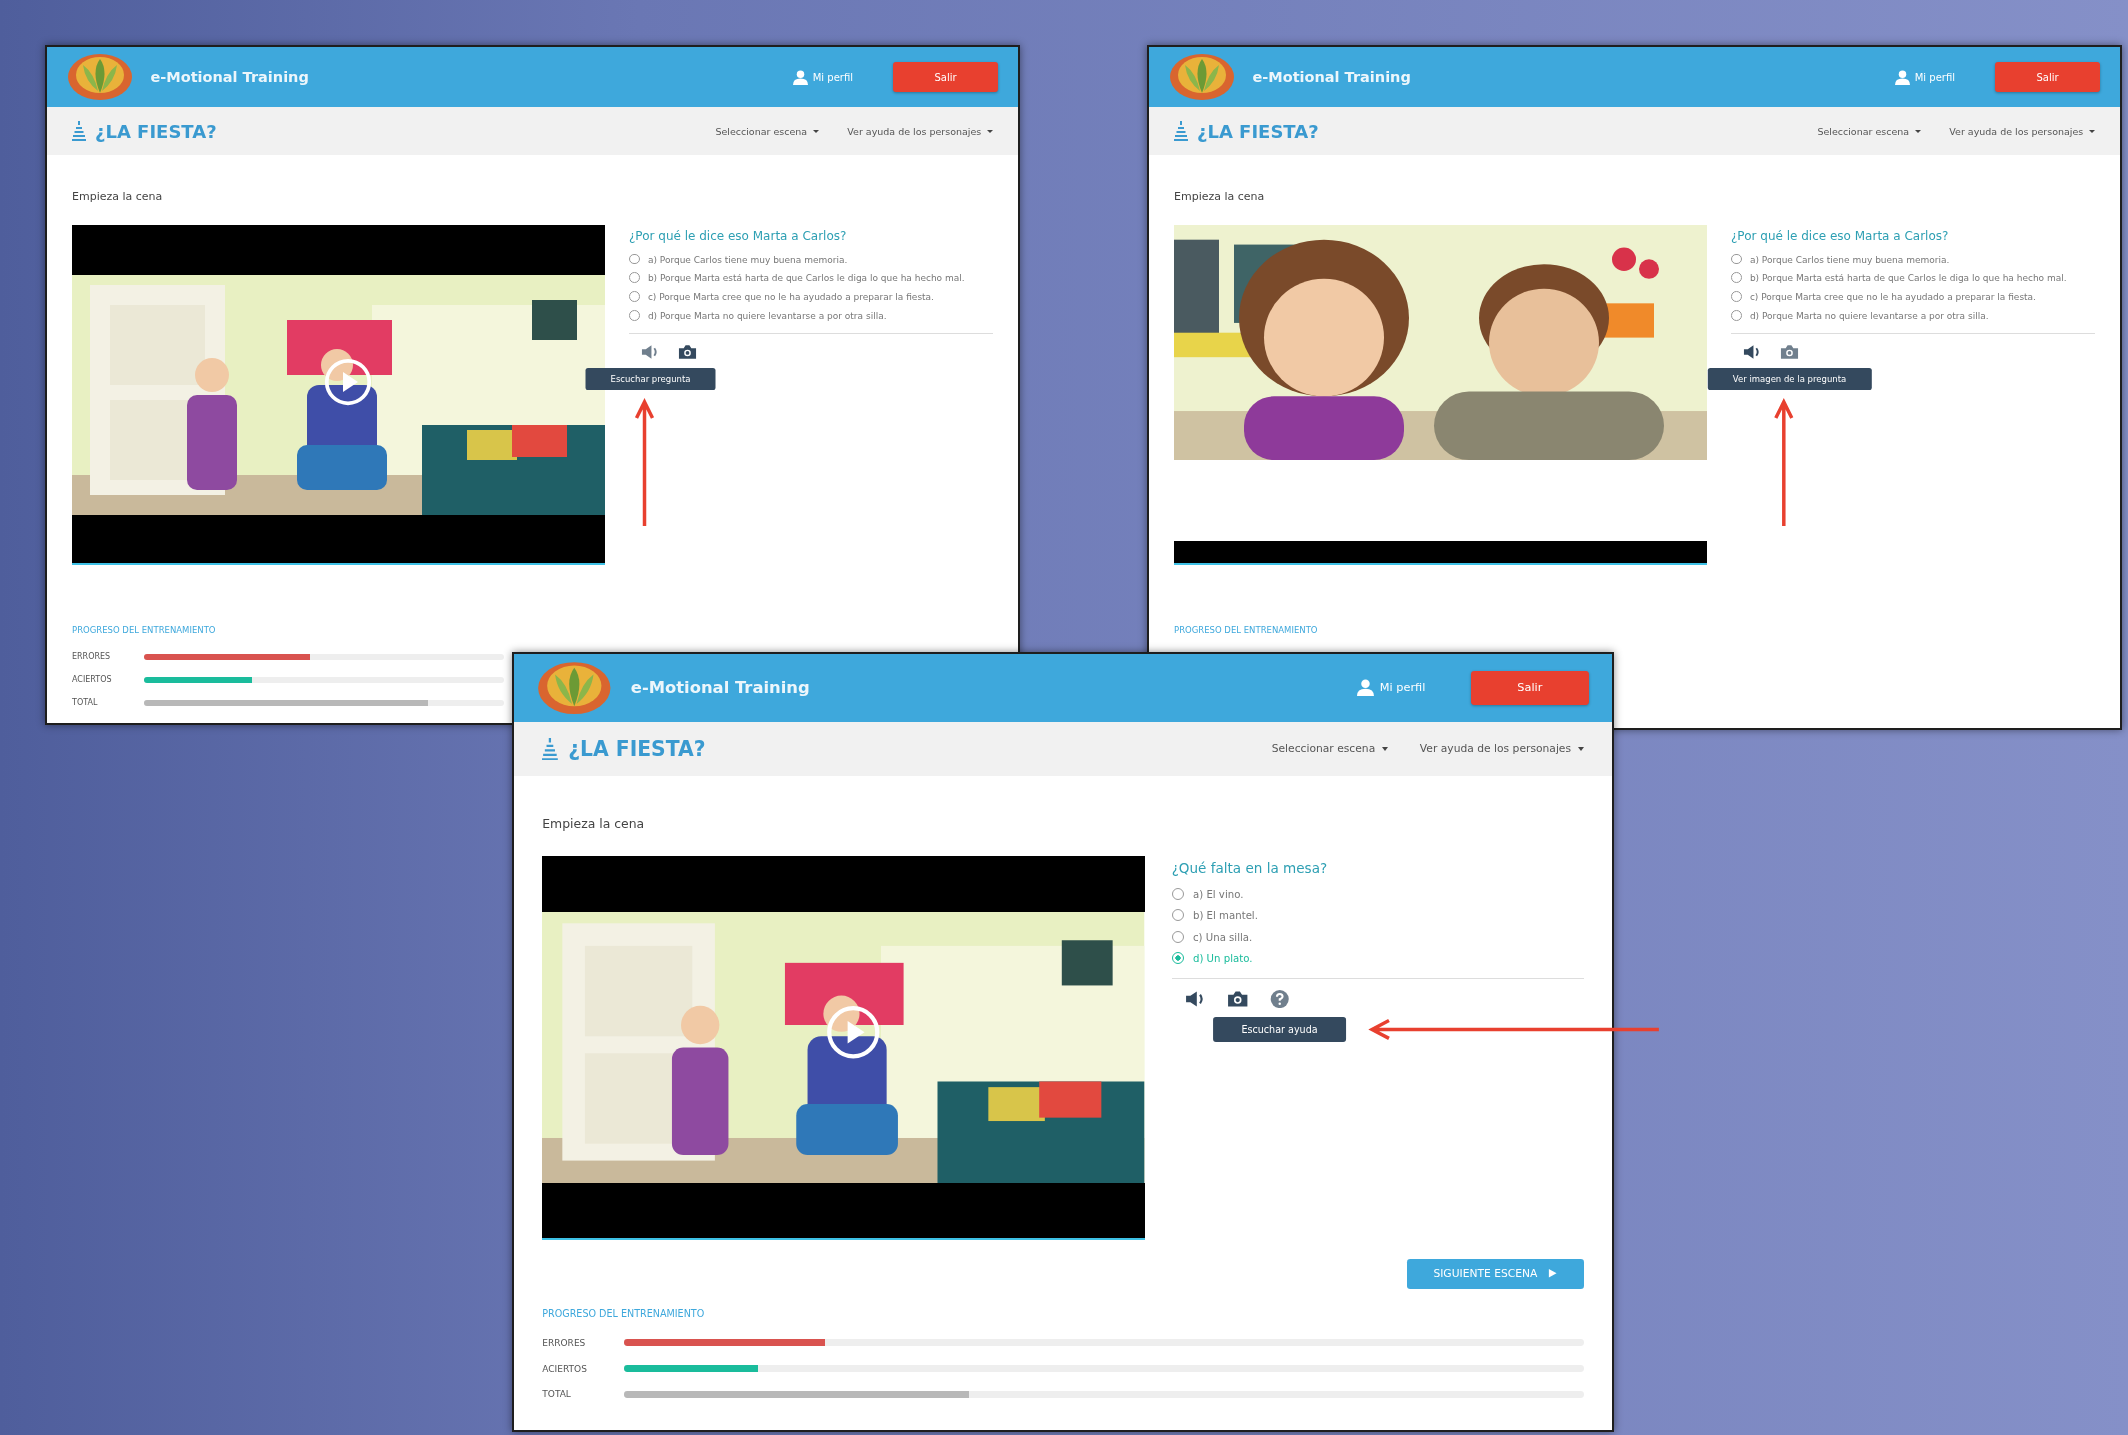 Image resolution: width=2128 pixels, height=1435 pixels. What do you see at coordinates (1279, 999) in the screenshot?
I see `help-icon` at bounding box center [1279, 999].